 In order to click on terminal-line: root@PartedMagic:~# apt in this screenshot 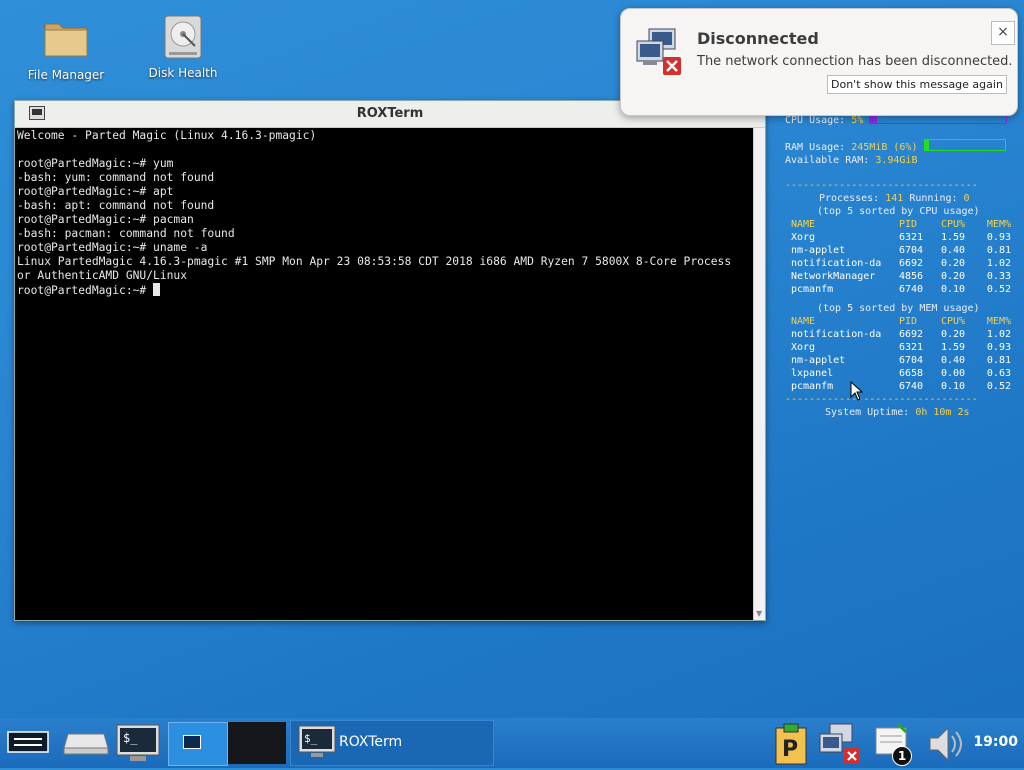, I will do `click(95, 191)`.